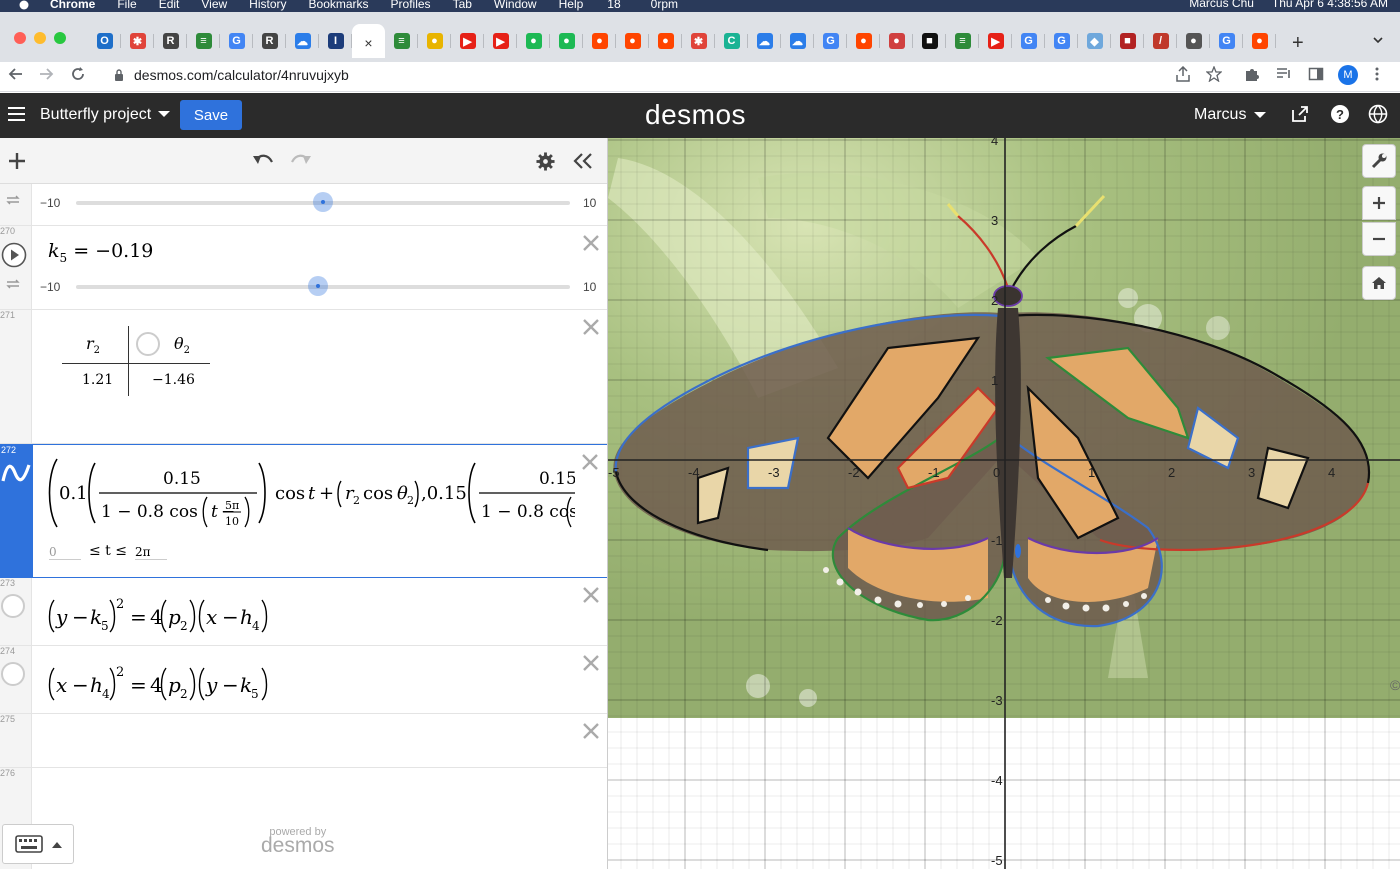 The height and width of the screenshot is (869, 1400). I want to click on redo-icon, so click(301, 160).